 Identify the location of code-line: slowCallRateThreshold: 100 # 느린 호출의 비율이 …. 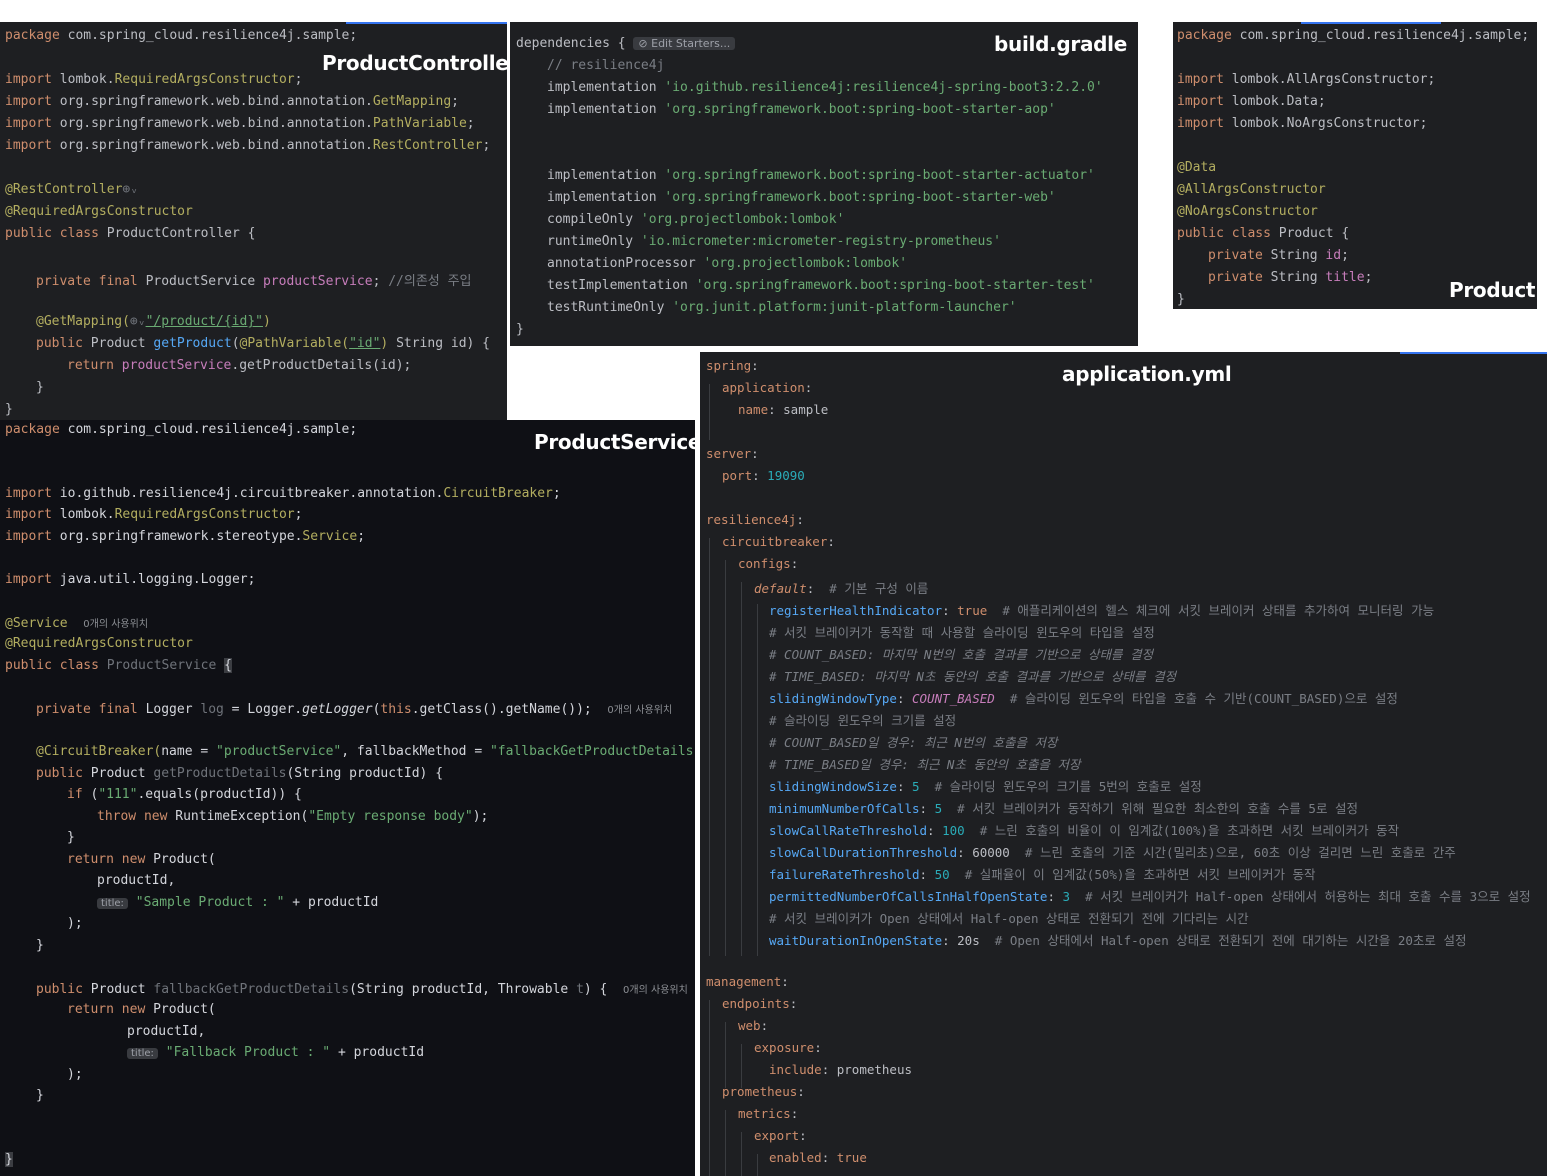
(1084, 830).